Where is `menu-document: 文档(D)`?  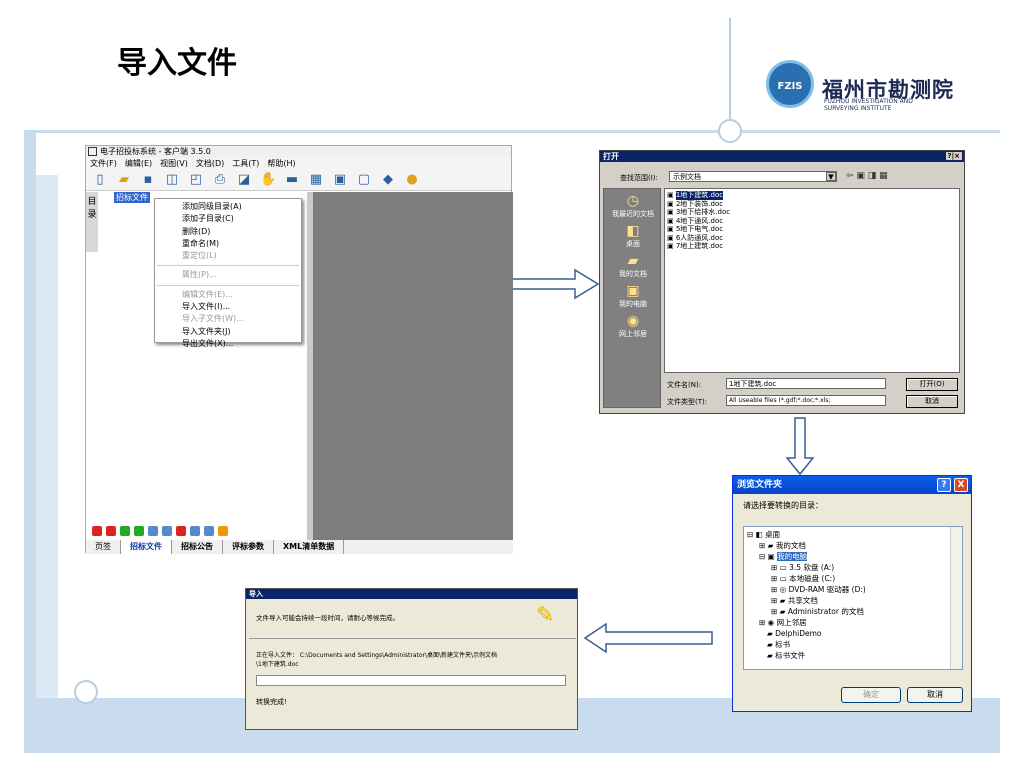
menu-document: 文档(D) is located at coordinates (210, 163).